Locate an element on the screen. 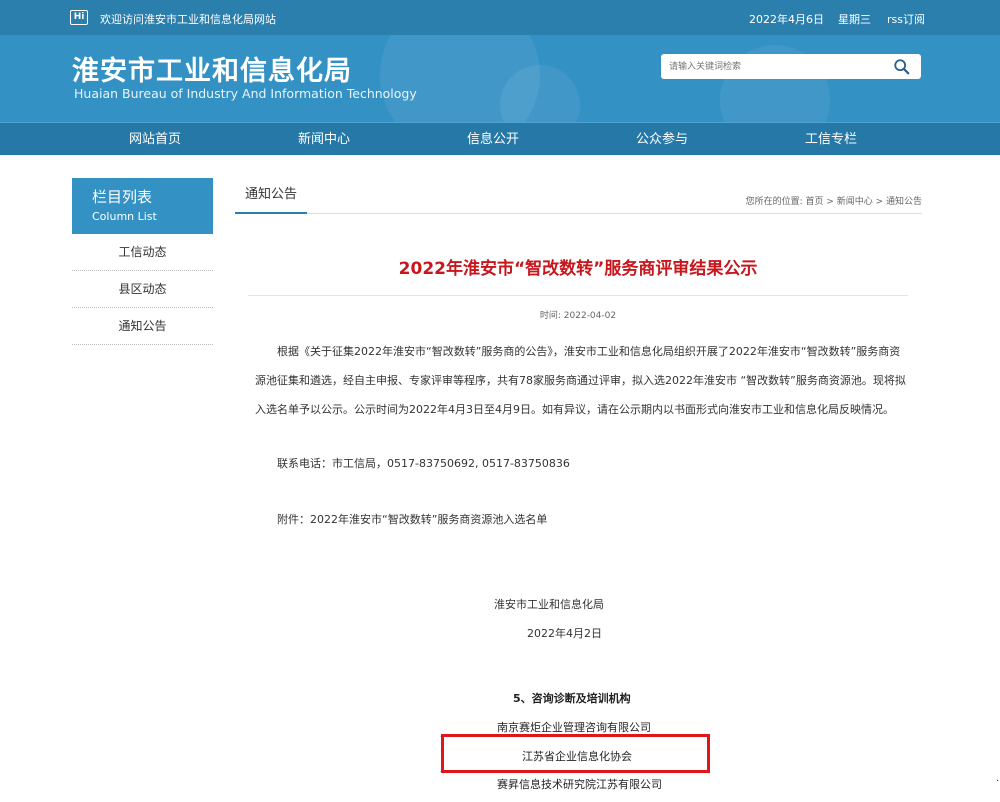 The width and height of the screenshot is (1000, 802). main-nav: 网站首页 新闻中心 信息公开 公众参与 工信专栏 is located at coordinates (500, 138).